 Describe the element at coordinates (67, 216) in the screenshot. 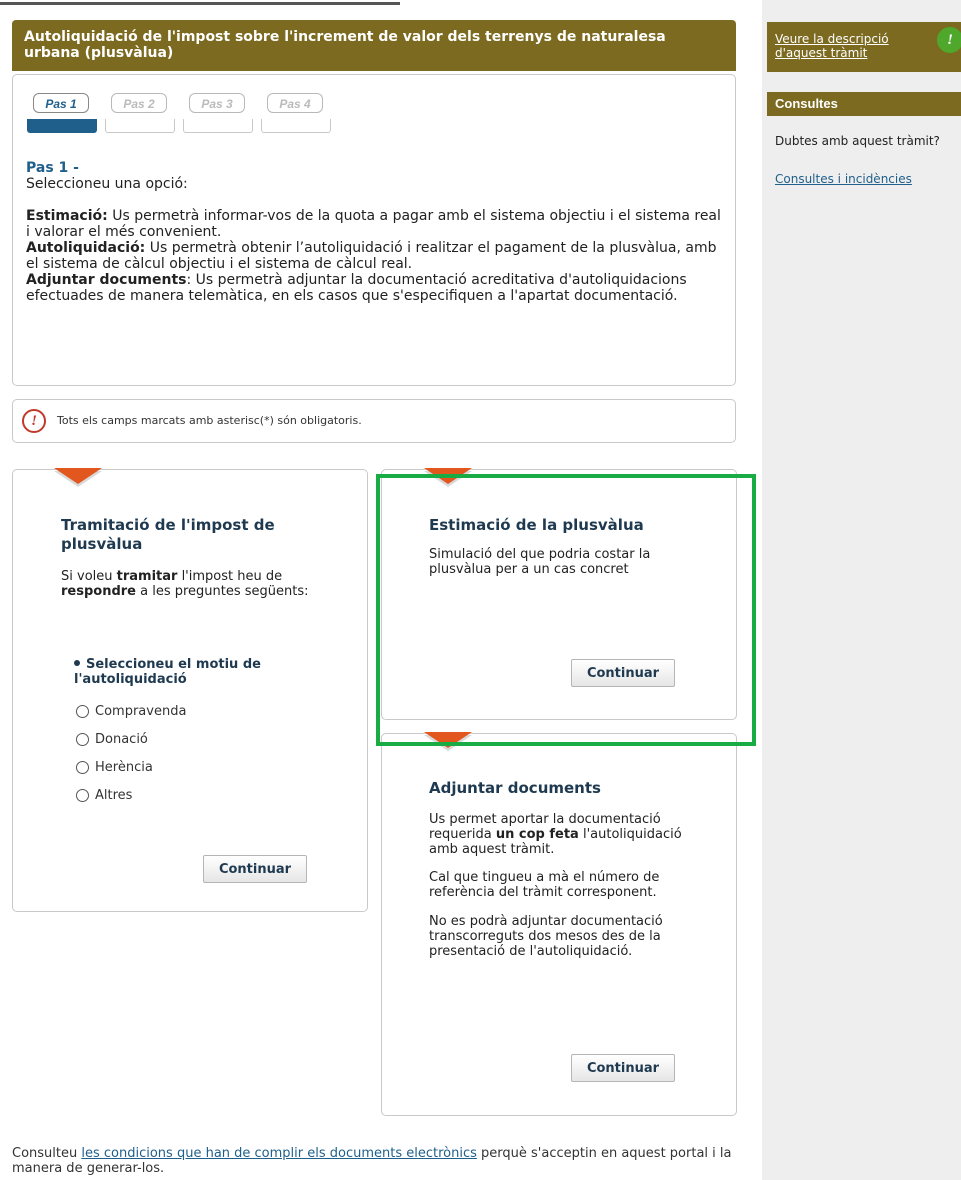

I see `estimacio-term: Estimació:` at that location.